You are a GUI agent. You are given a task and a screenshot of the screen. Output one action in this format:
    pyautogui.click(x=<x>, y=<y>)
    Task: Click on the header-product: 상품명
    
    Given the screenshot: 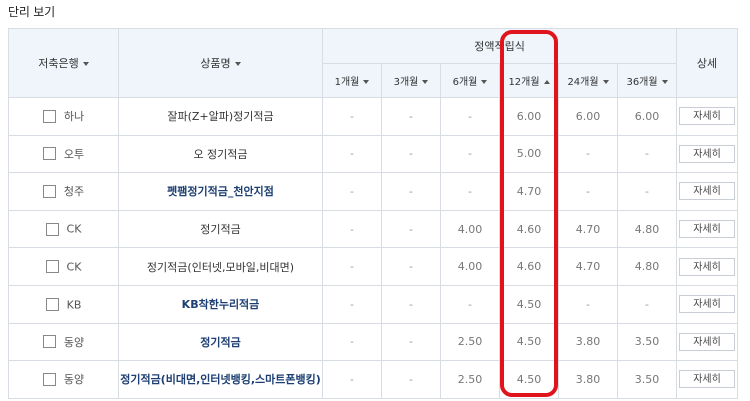 What is the action you would take?
    pyautogui.click(x=220, y=63)
    